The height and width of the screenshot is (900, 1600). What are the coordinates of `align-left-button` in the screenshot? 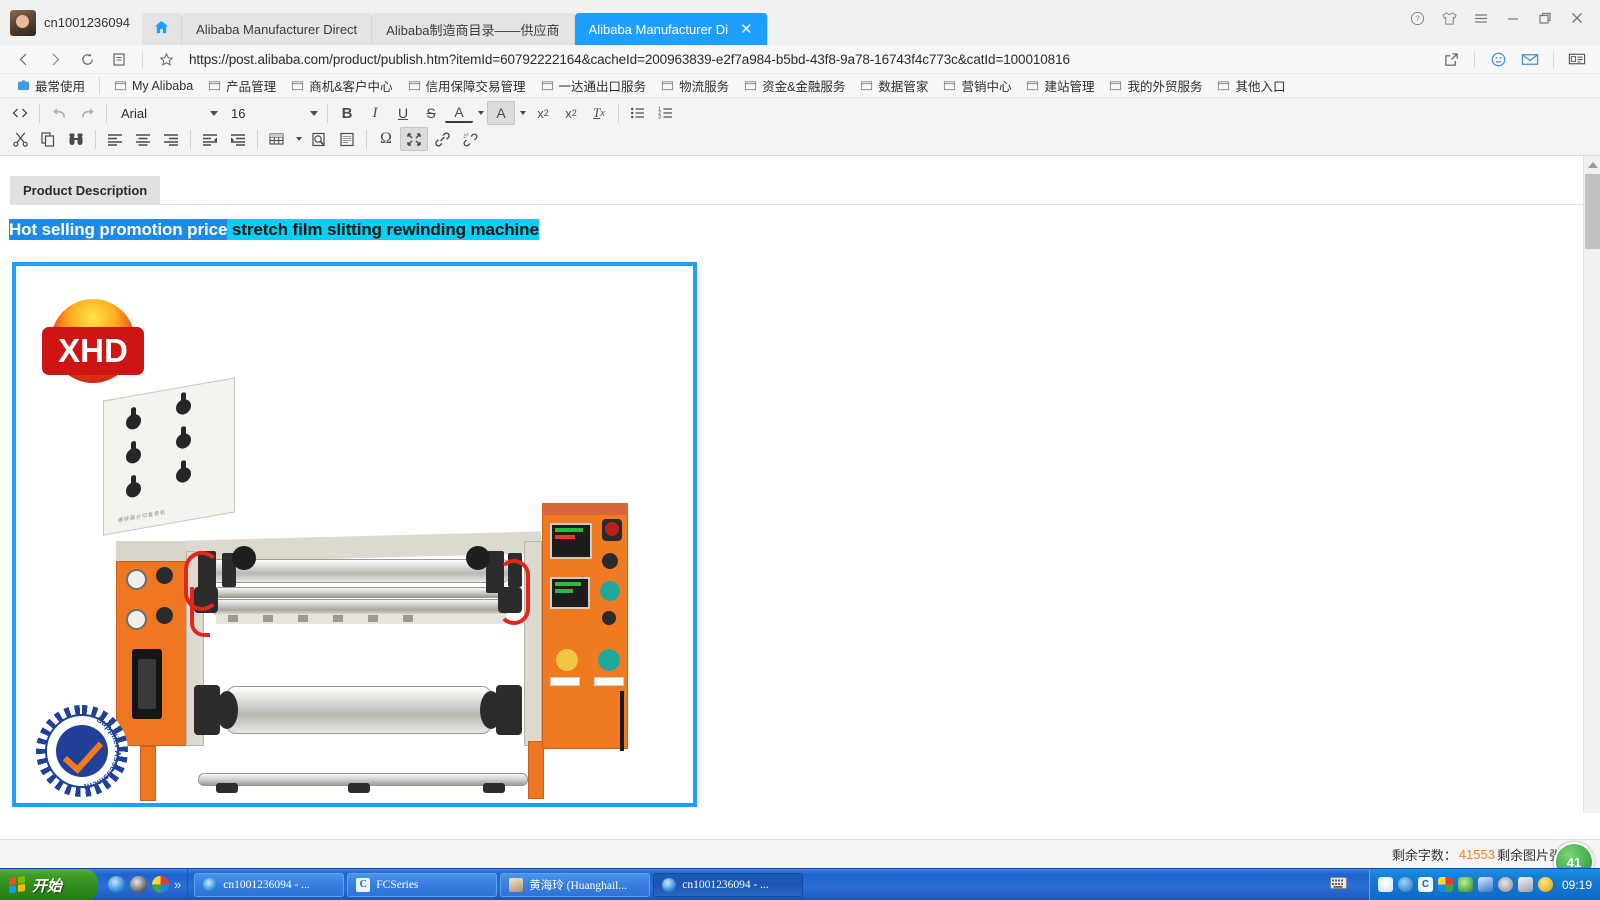 It's located at (115, 139).